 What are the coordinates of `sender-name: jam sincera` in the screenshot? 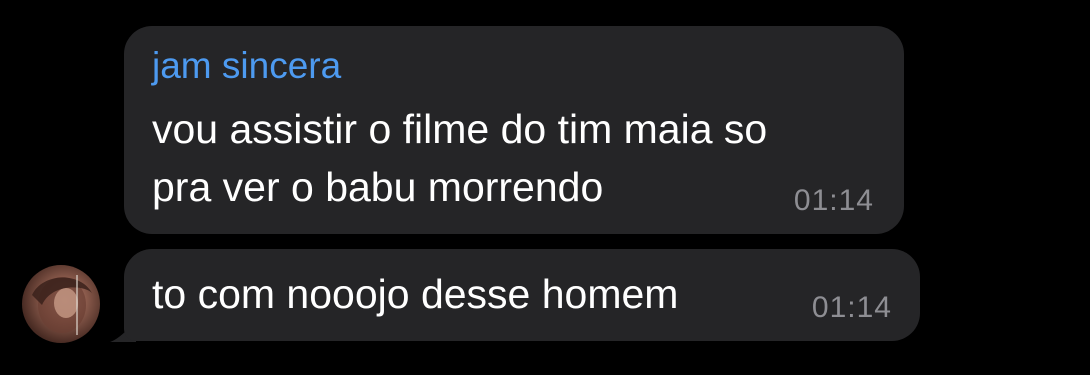 It's located at (246, 66).